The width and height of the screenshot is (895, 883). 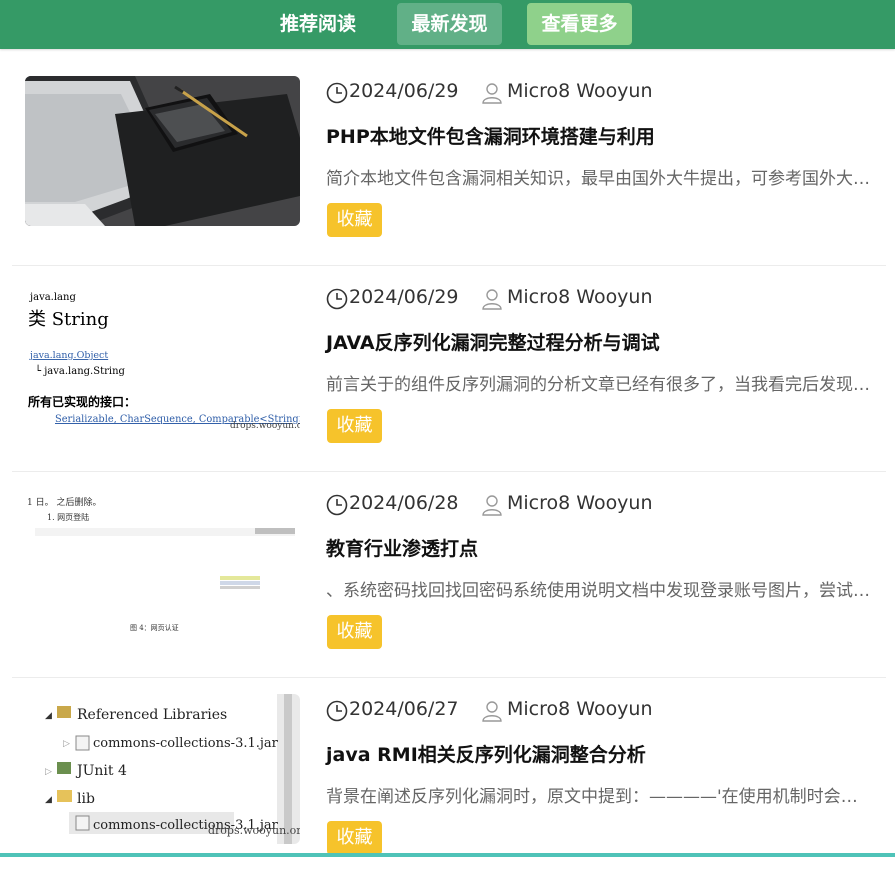 I want to click on doc-text: 1 日。 之后删除。, so click(x=64, y=502).